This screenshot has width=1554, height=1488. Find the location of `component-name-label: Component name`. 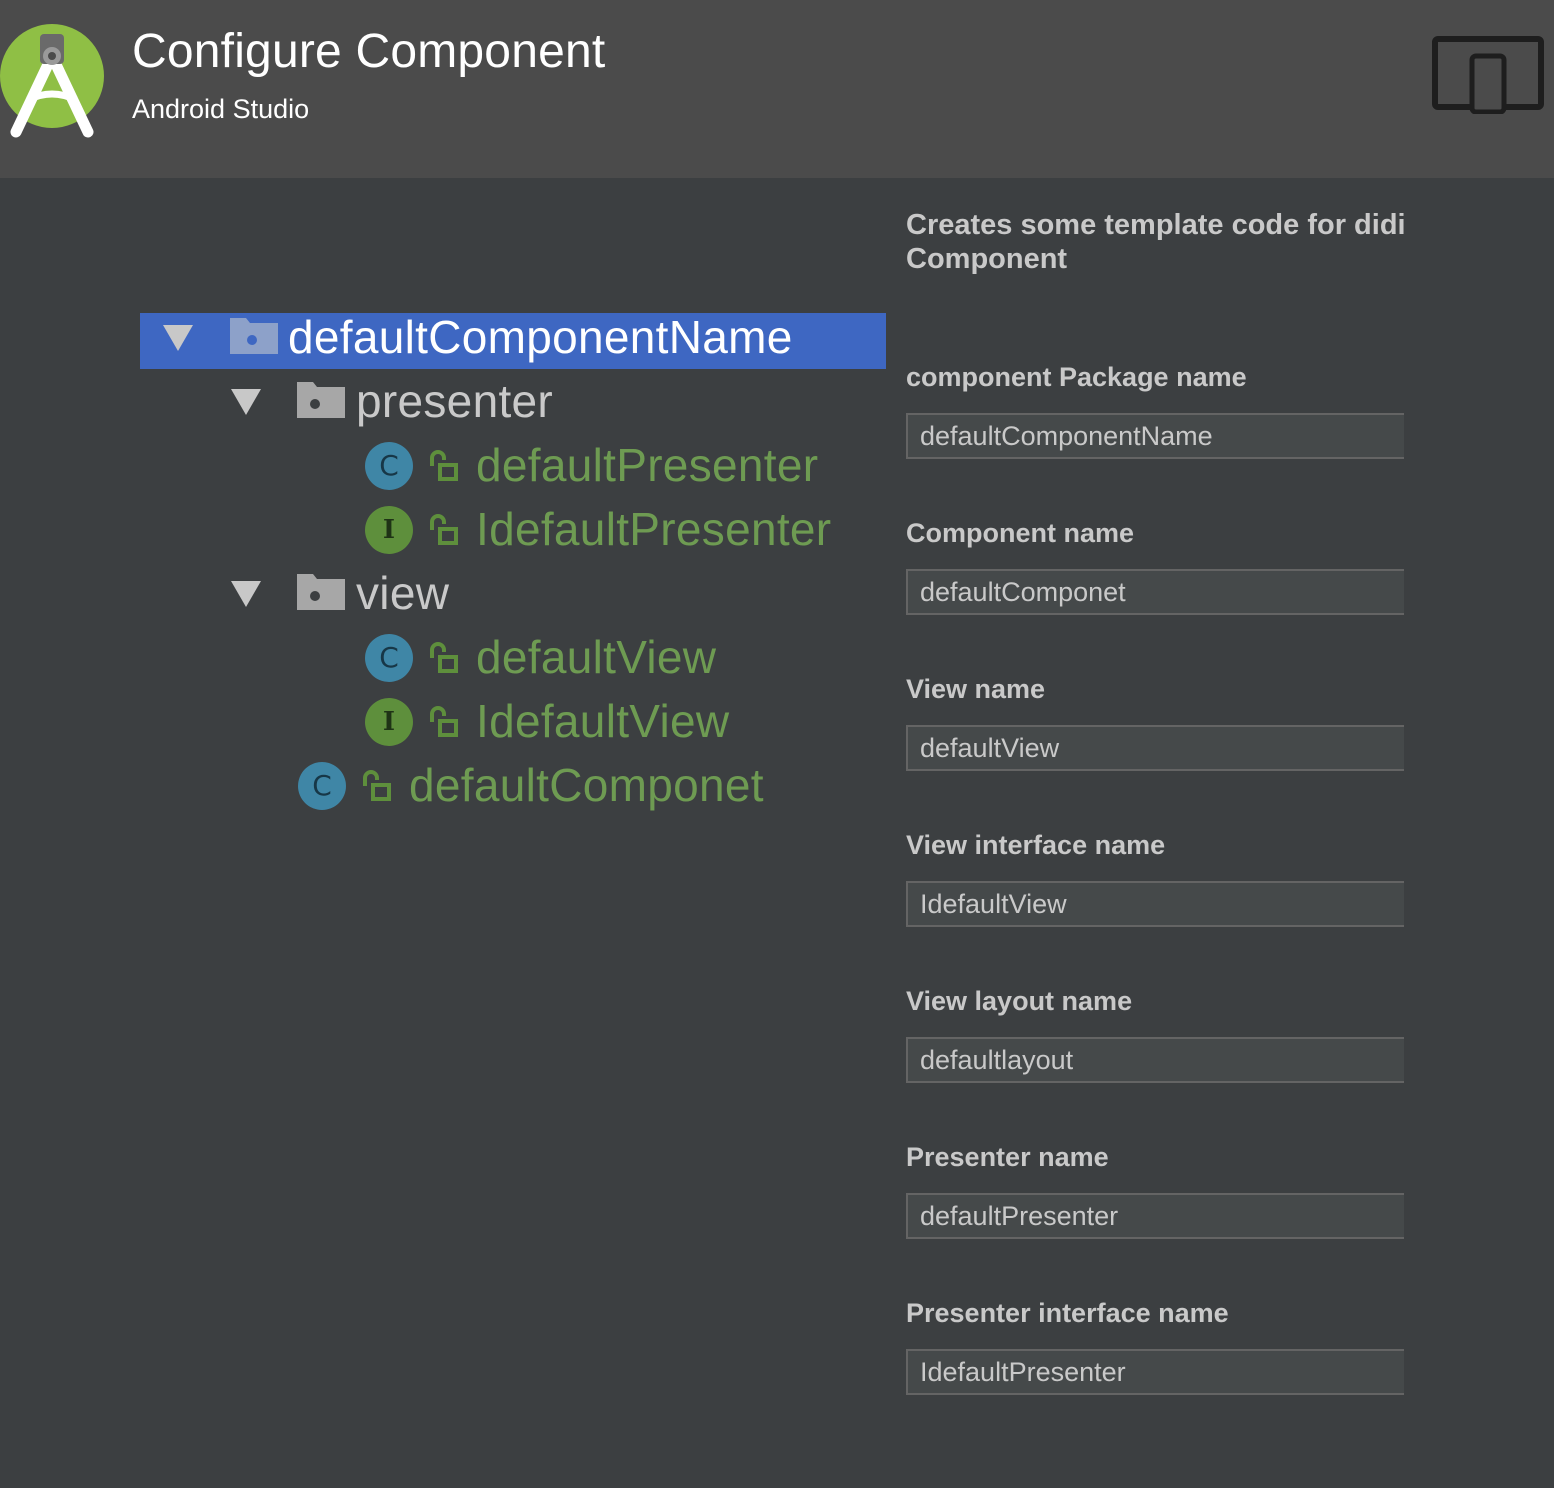

component-name-label: Component name is located at coordinates (1020, 533).